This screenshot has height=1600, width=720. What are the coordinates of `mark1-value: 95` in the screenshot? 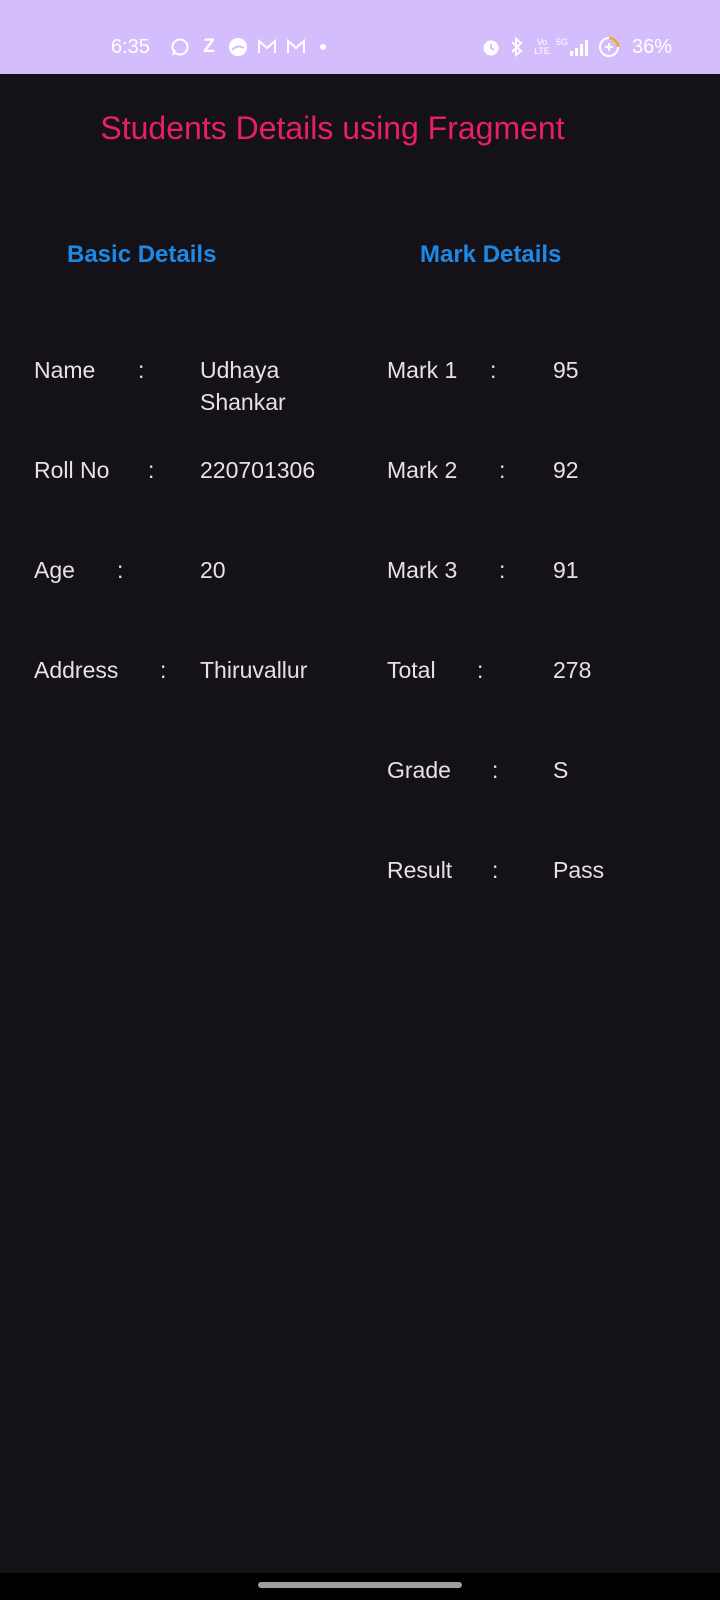 It's located at (566, 370).